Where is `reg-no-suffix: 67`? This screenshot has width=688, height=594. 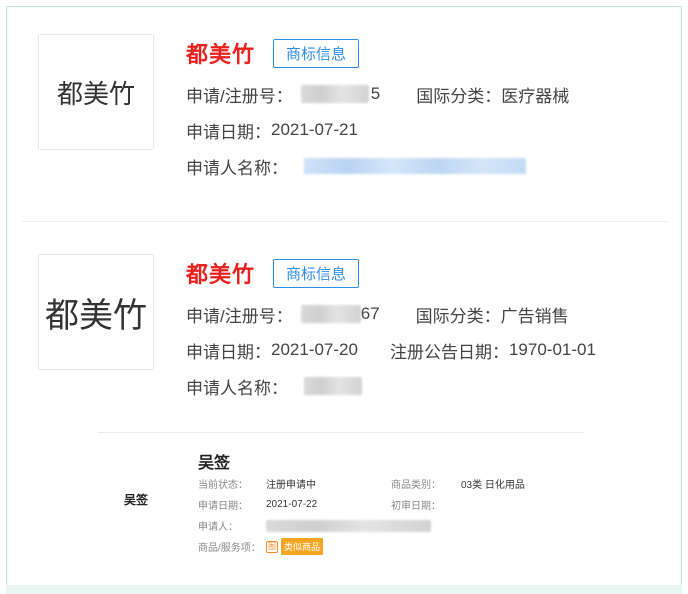
reg-no-suffix: 67 is located at coordinates (370, 313).